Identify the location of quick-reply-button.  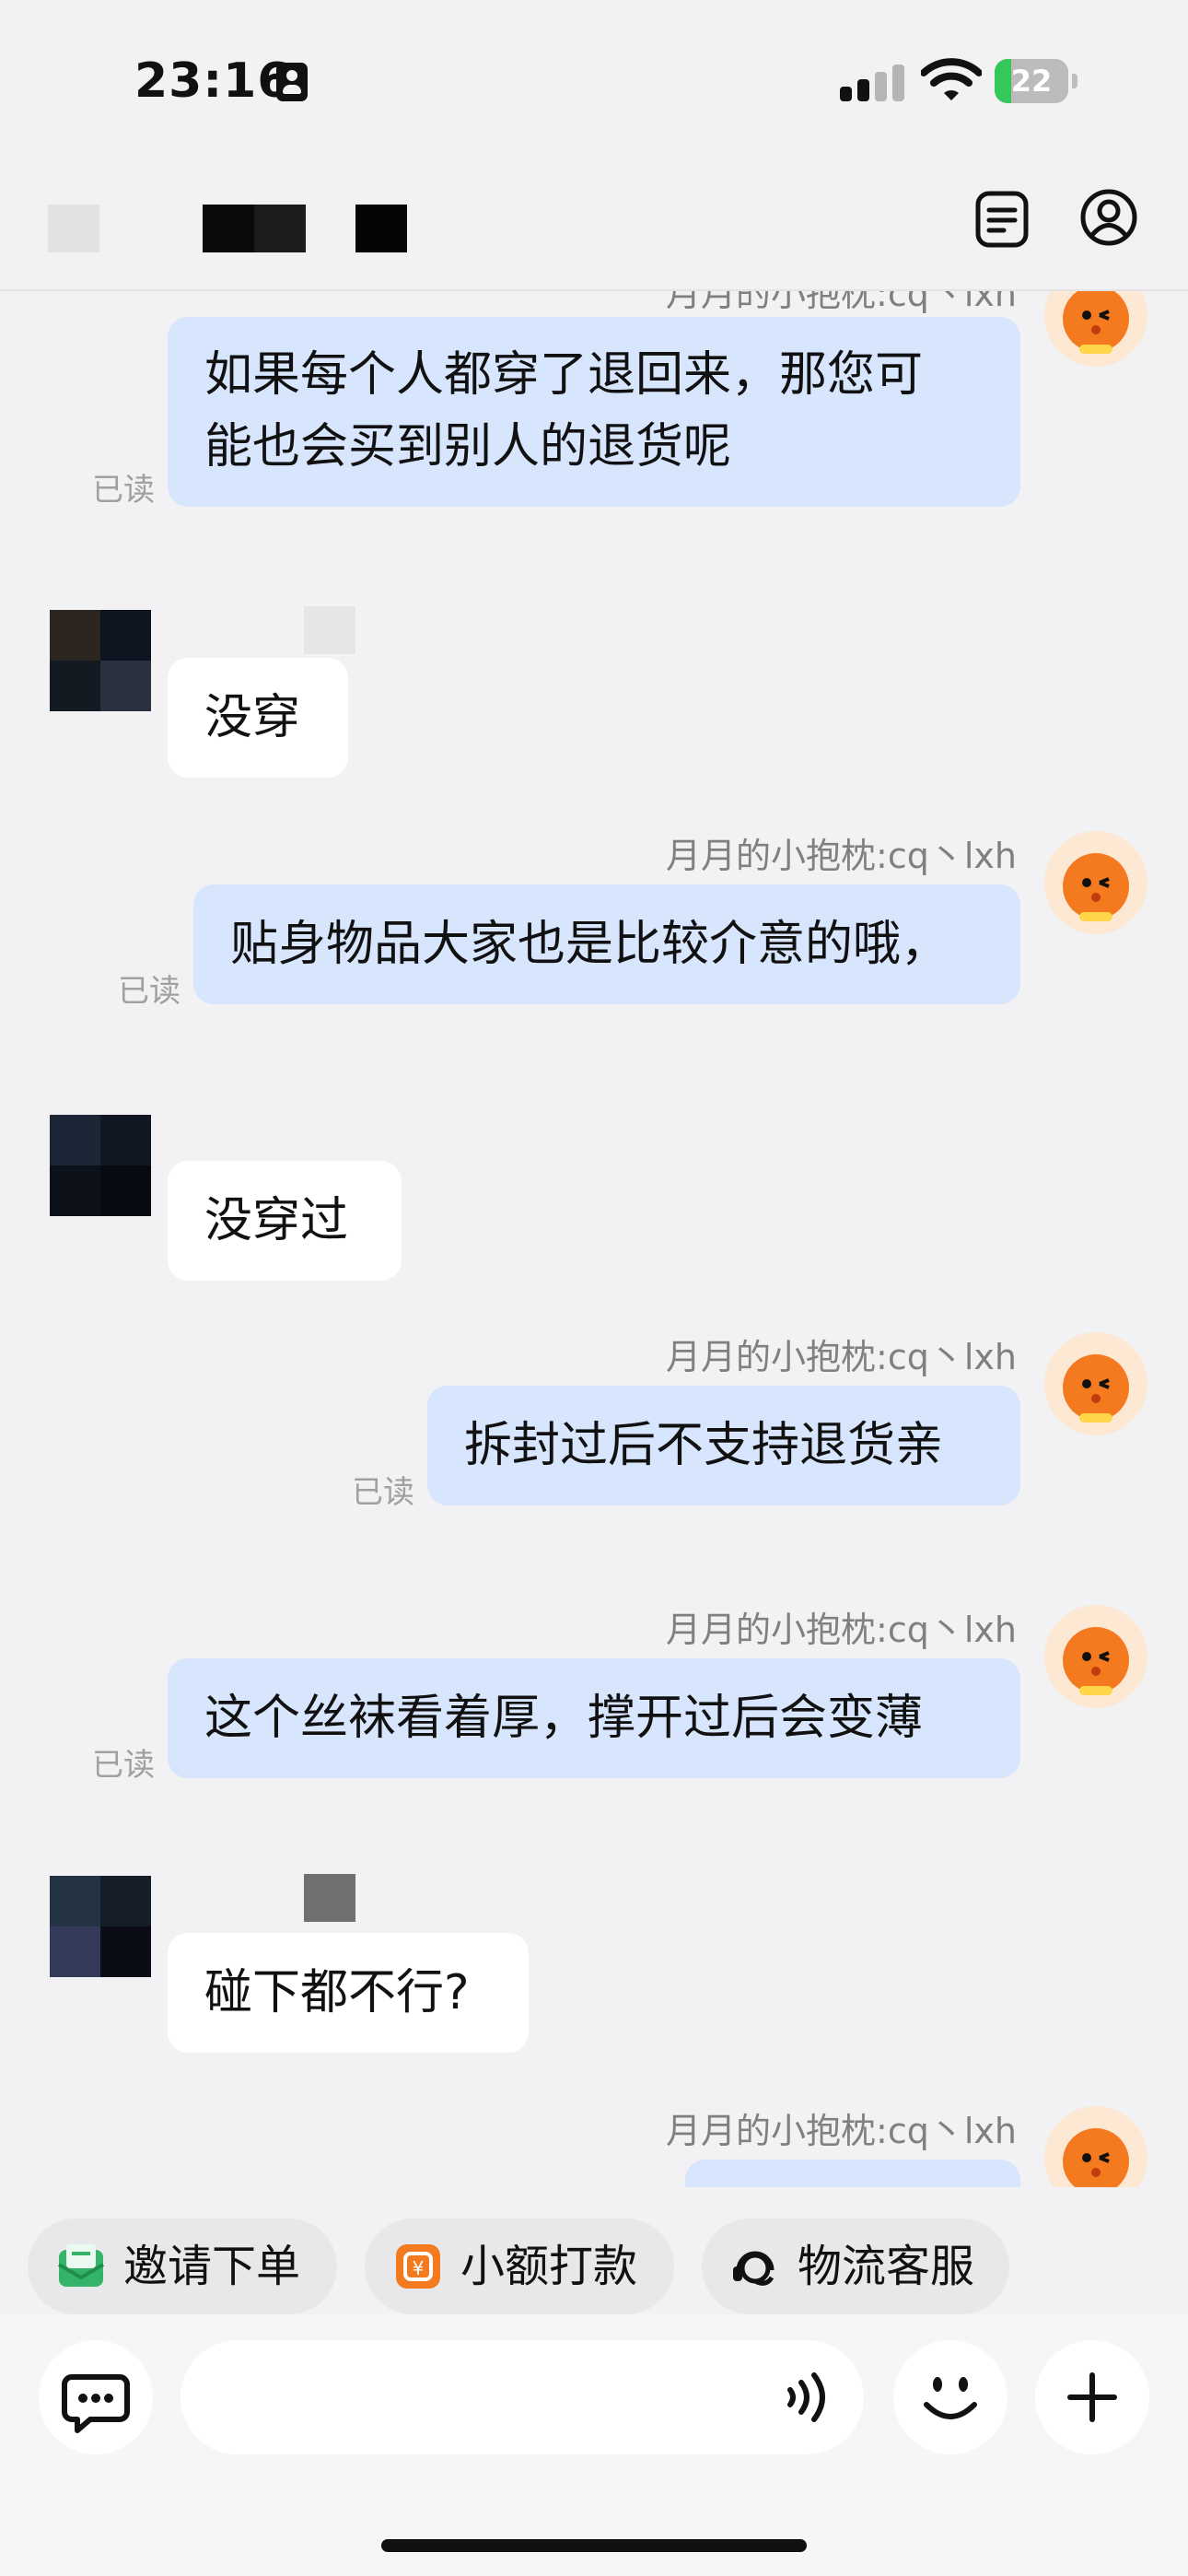
(96, 2397).